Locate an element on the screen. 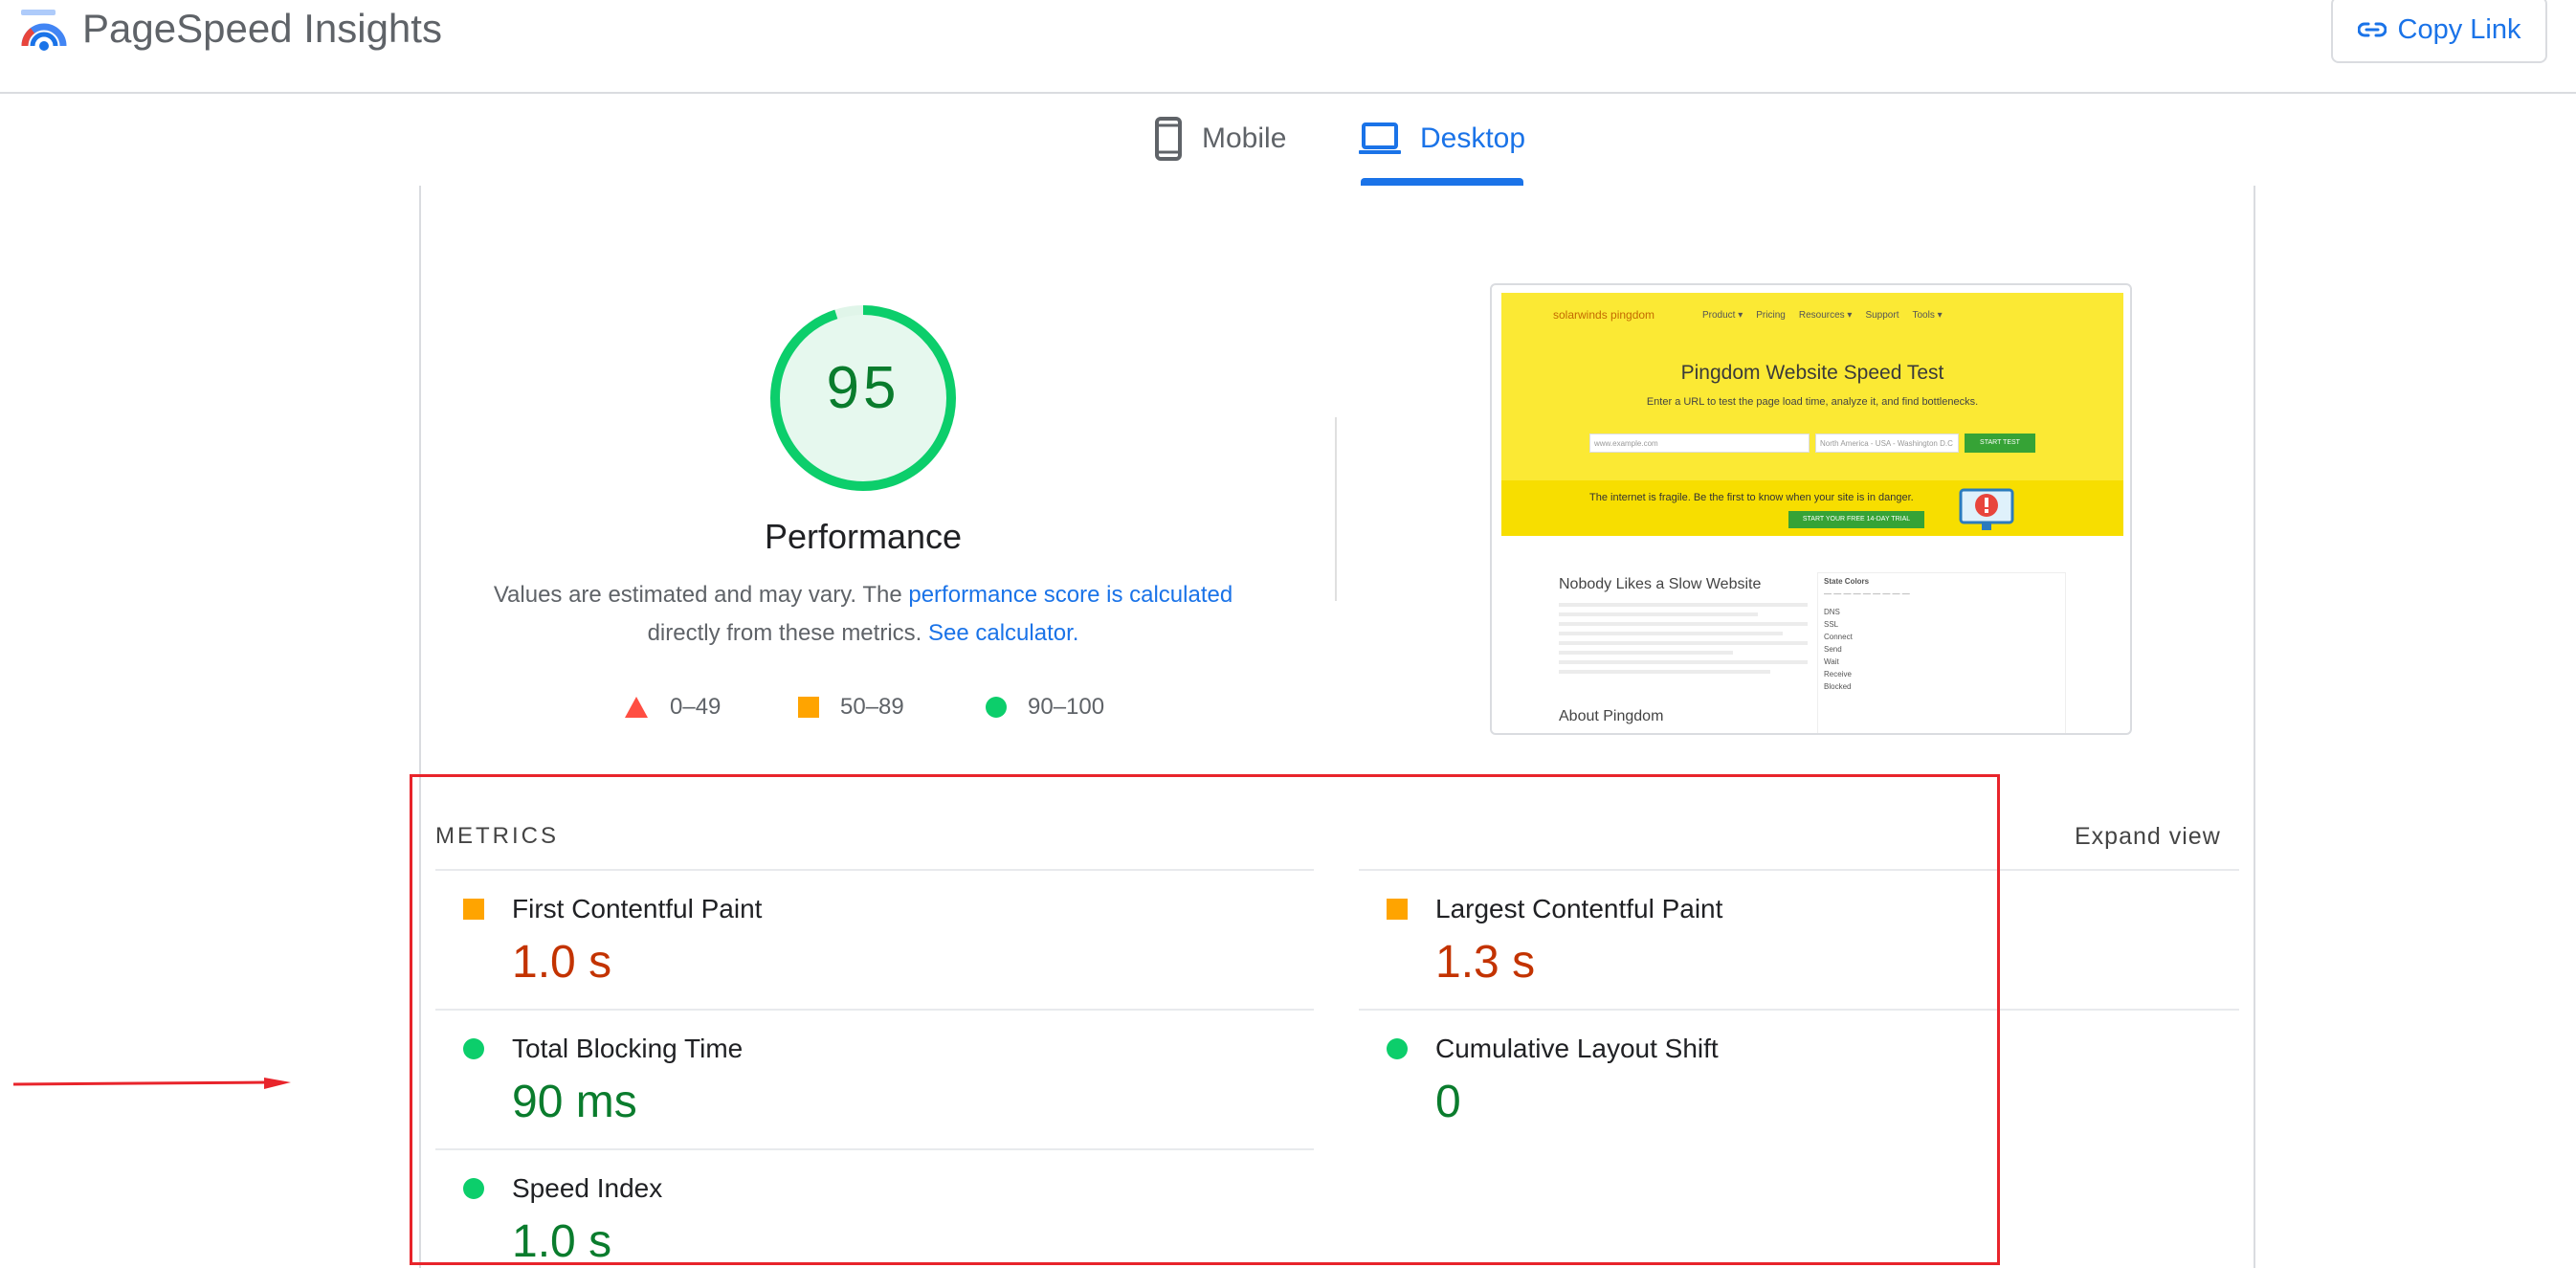 The width and height of the screenshot is (2576, 1268). monitor-alert-icon is located at coordinates (1986, 509).